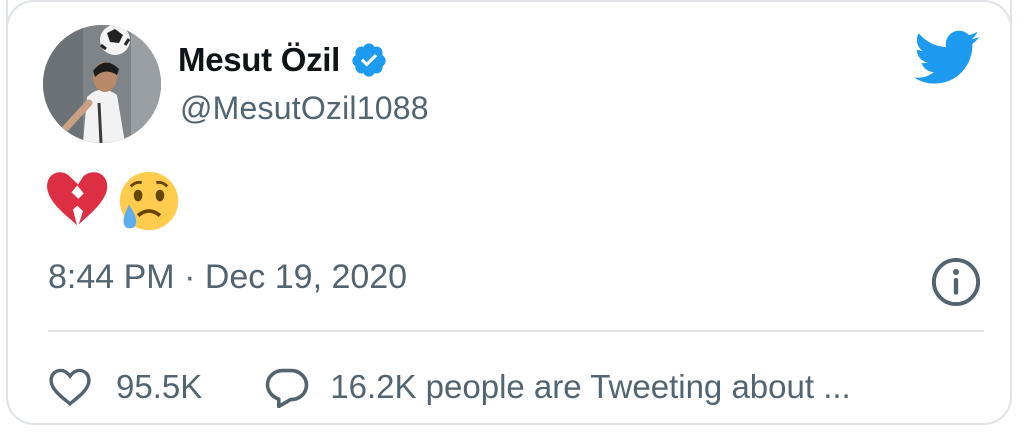 Image resolution: width=1024 pixels, height=433 pixels. Describe the element at coordinates (516, 331) in the screenshot. I see `divider` at that location.